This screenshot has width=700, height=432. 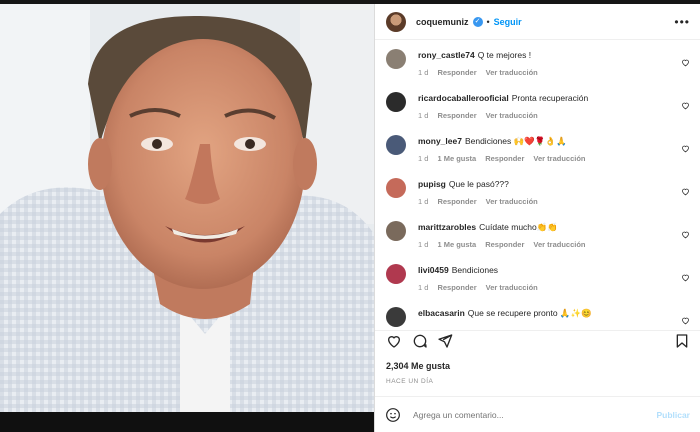 What do you see at coordinates (537, 342) in the screenshot?
I see `post-actions` at bounding box center [537, 342].